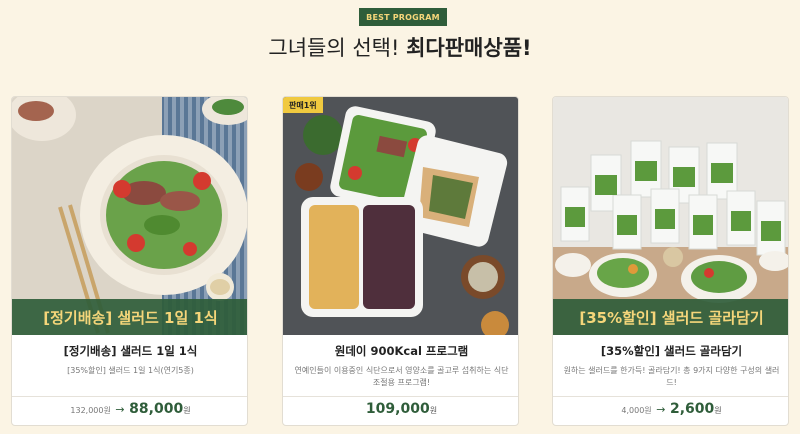 This screenshot has width=800, height=434. What do you see at coordinates (692, 409) in the screenshot?
I see `sale-price: 2,600` at bounding box center [692, 409].